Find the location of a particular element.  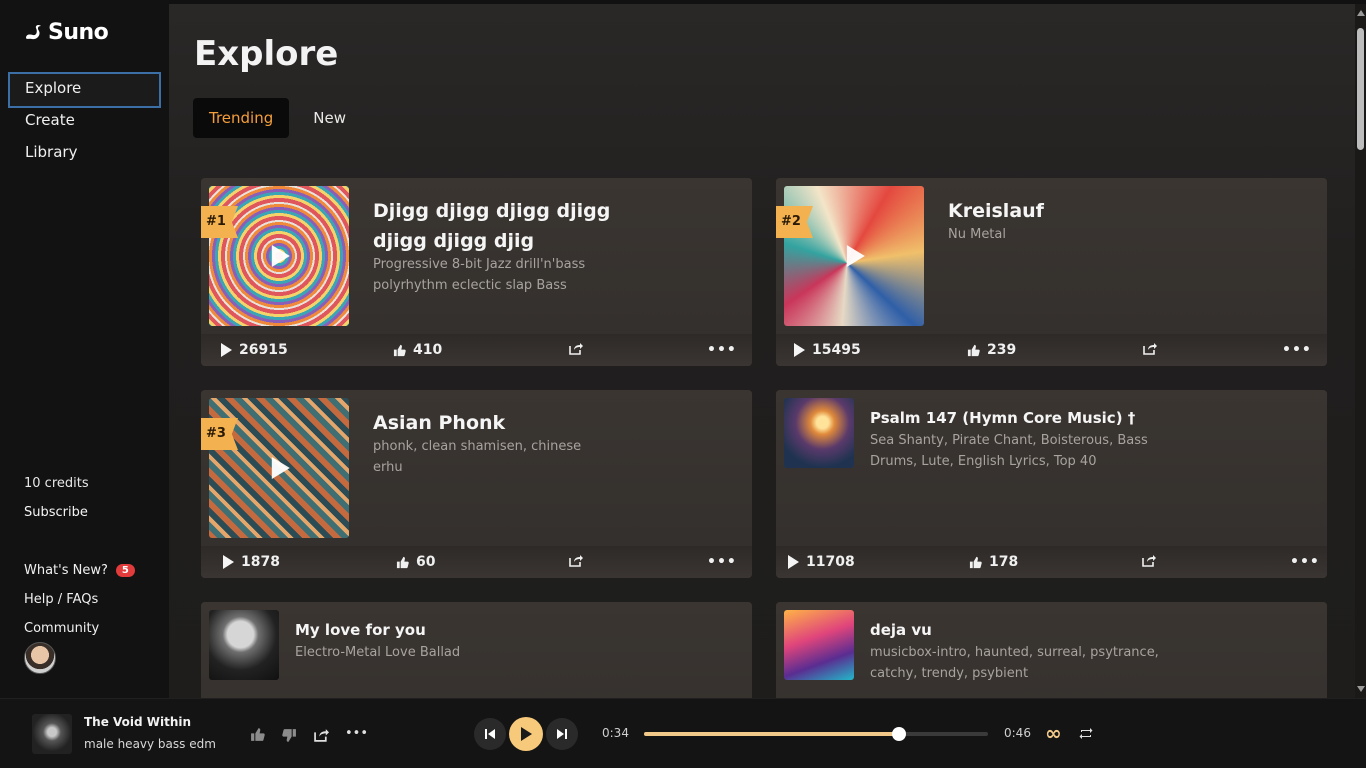

sidebar-item-explore: Explore is located at coordinates (84, 90).